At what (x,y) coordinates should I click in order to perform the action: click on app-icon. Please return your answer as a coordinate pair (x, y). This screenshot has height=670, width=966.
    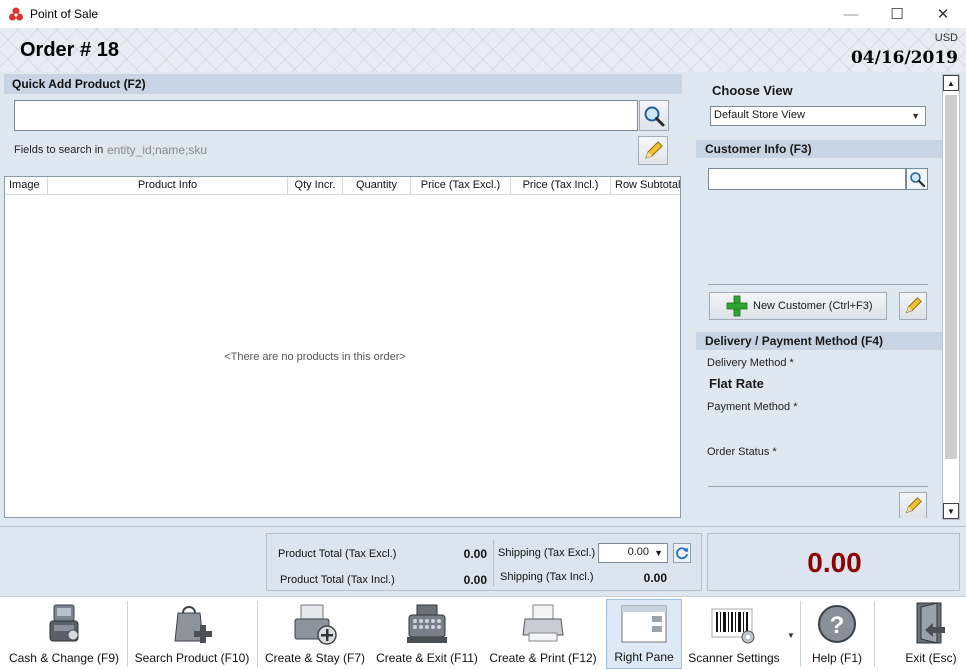
    Looking at the image, I should click on (16, 14).